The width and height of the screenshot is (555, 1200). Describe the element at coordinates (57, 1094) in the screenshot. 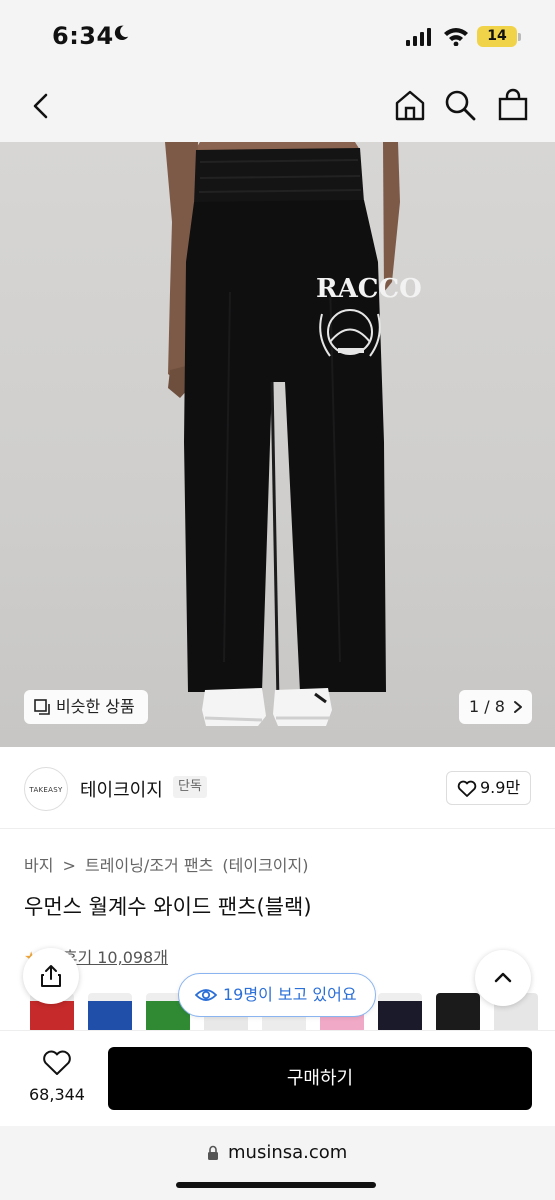

I see `wishlist-count: 68,344` at that location.